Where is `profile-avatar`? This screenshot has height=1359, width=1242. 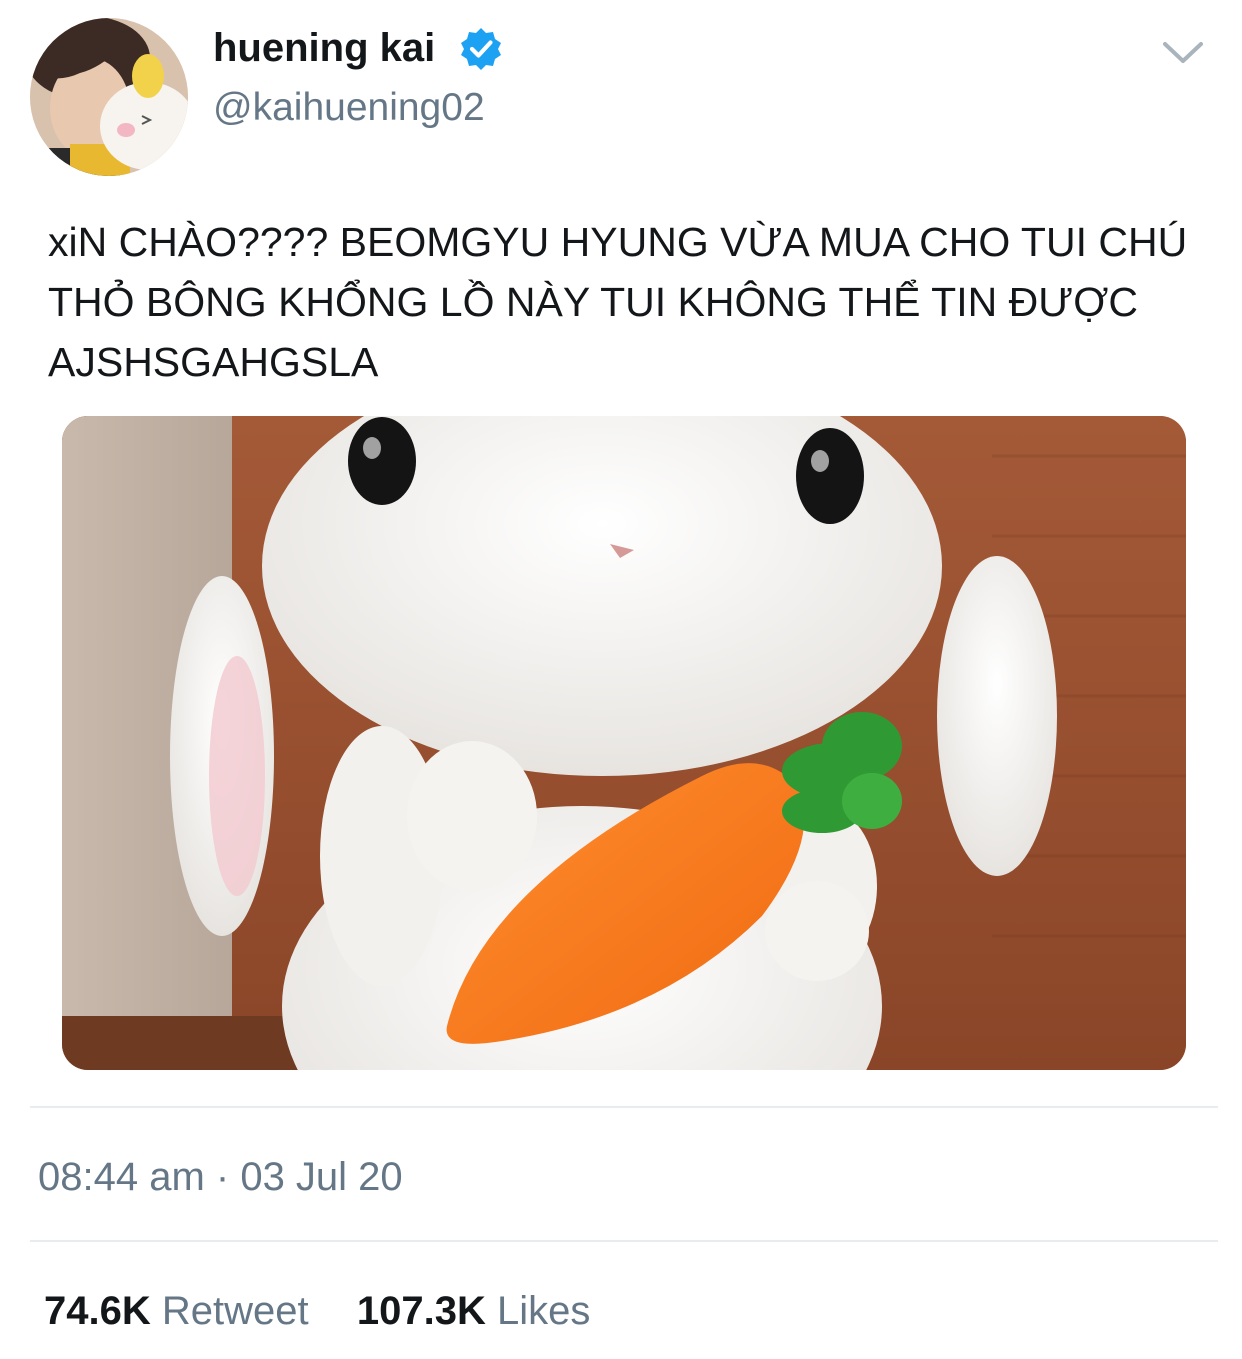 profile-avatar is located at coordinates (109, 97).